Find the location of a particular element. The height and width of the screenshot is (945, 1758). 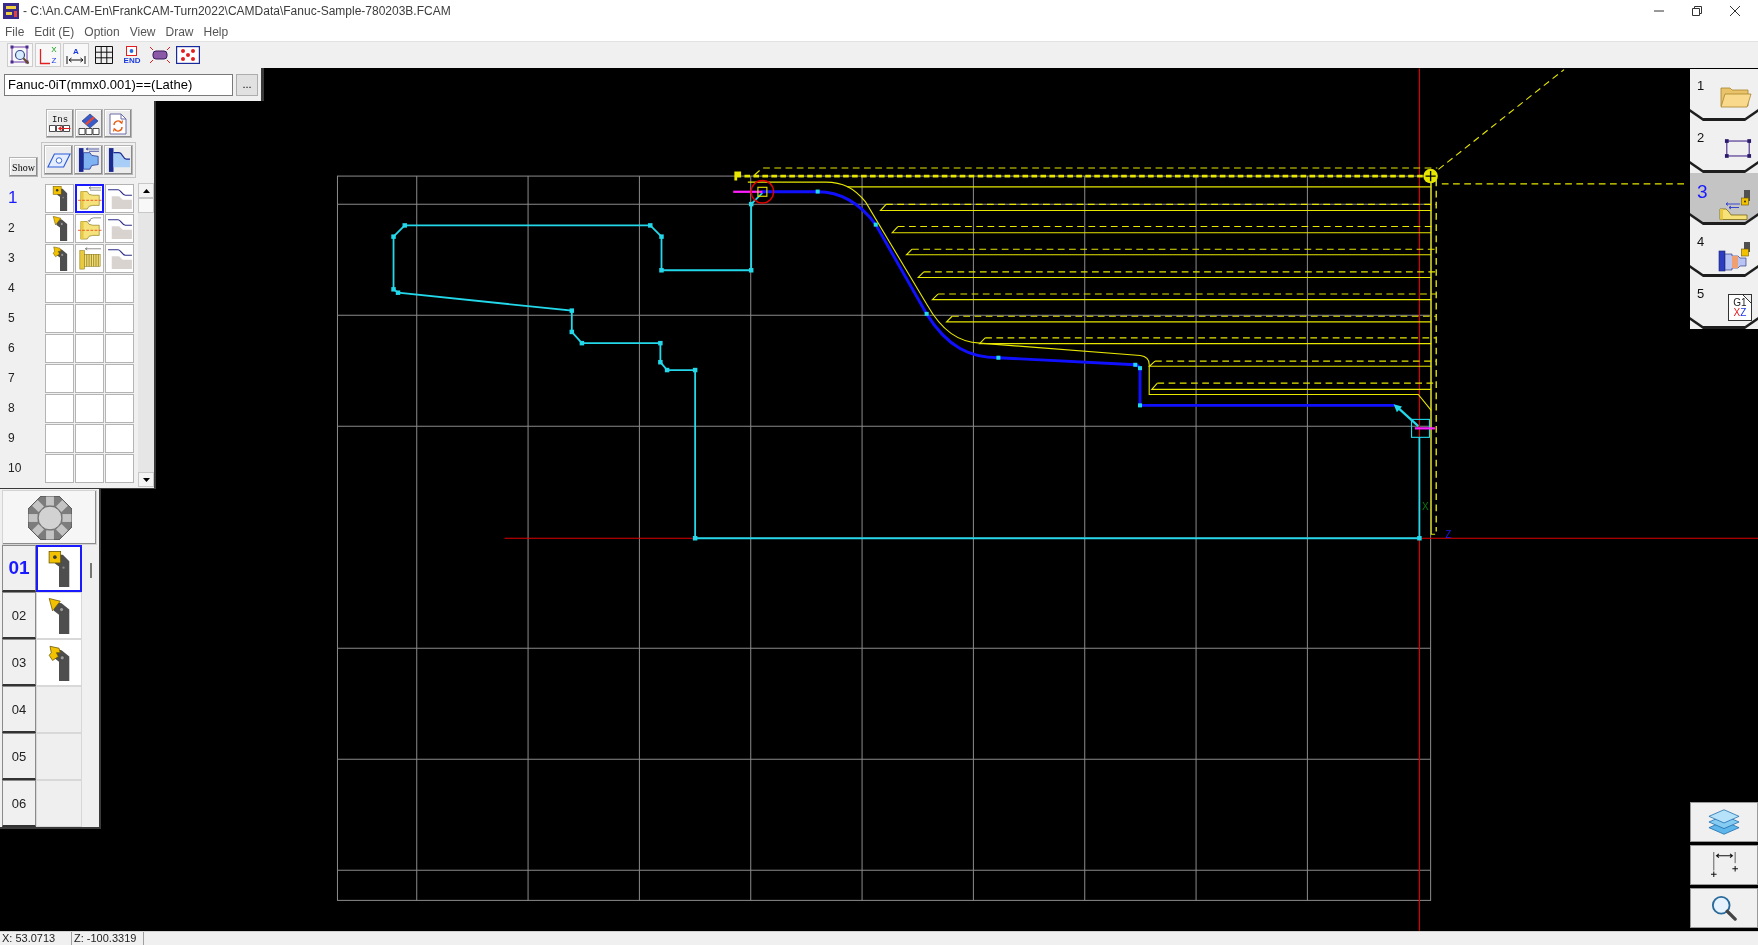

zoom-window-button is located at coordinates (20, 55).